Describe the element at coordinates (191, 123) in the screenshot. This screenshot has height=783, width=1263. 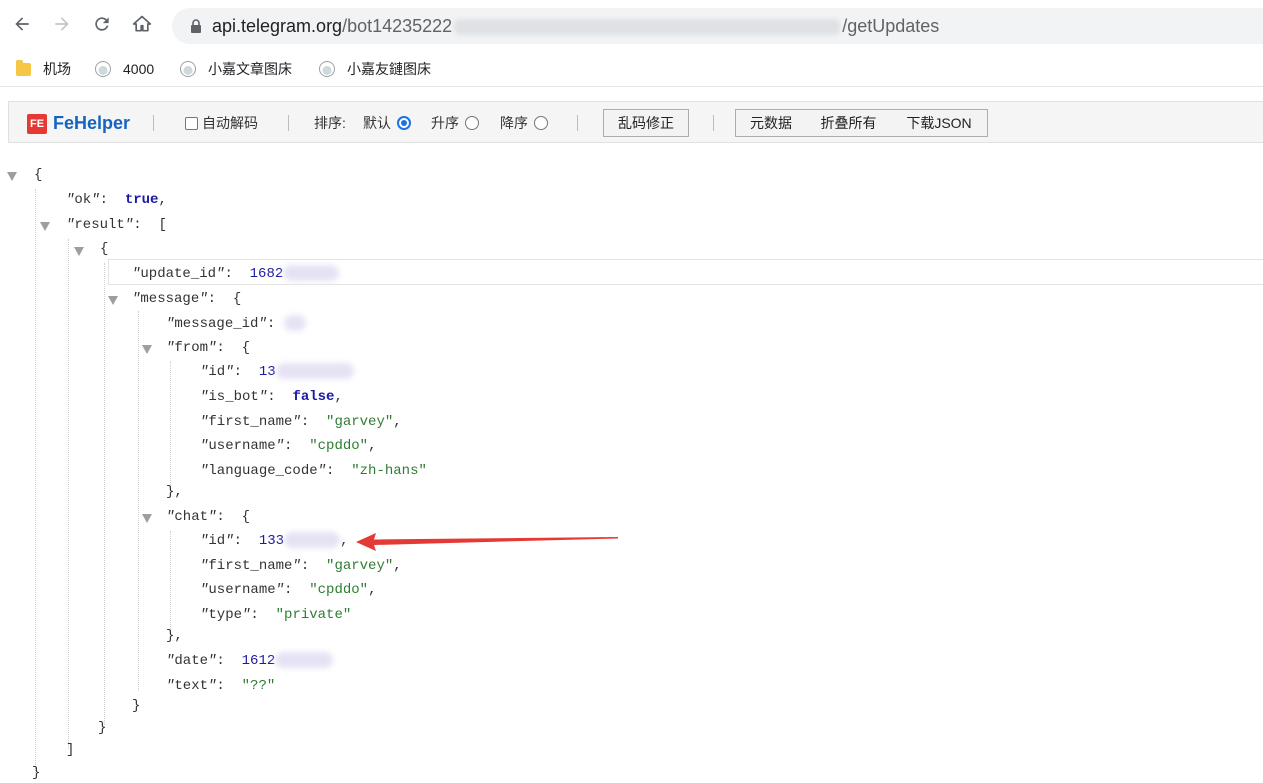
I see `auto-decode-checkbox` at that location.